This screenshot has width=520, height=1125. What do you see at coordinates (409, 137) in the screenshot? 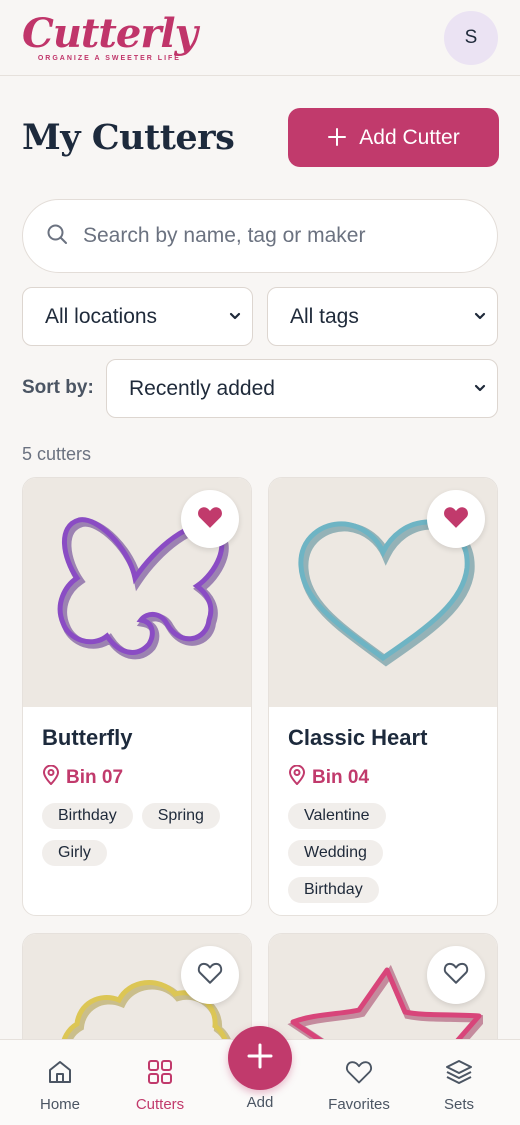
I see `add-cutter-label: Add Cutter` at bounding box center [409, 137].